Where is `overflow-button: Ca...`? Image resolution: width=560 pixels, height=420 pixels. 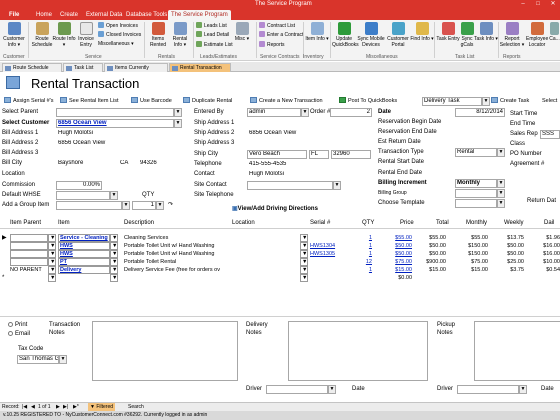 overflow-button: Ca... is located at coordinates (554, 31).